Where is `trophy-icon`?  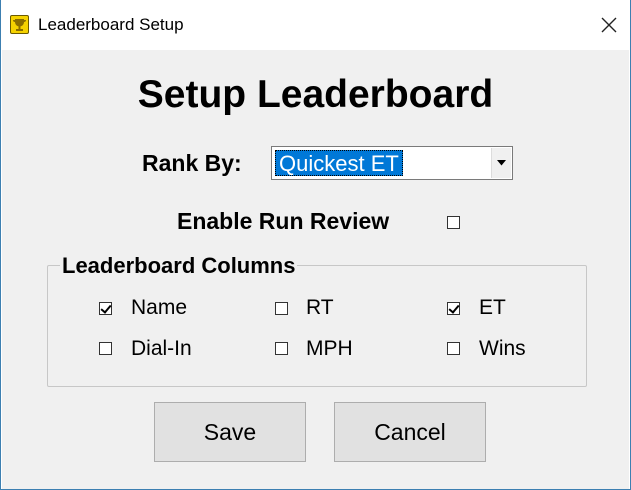 trophy-icon is located at coordinates (19, 24).